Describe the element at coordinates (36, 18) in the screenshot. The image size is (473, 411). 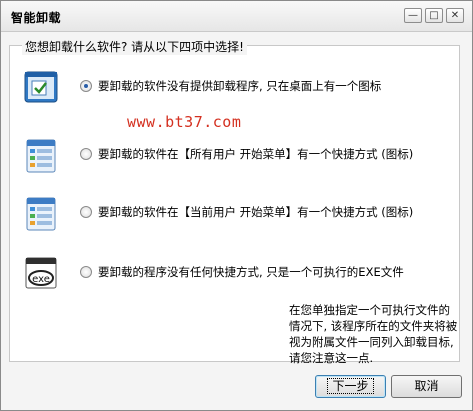
I see `window-title: 智能卸载` at that location.